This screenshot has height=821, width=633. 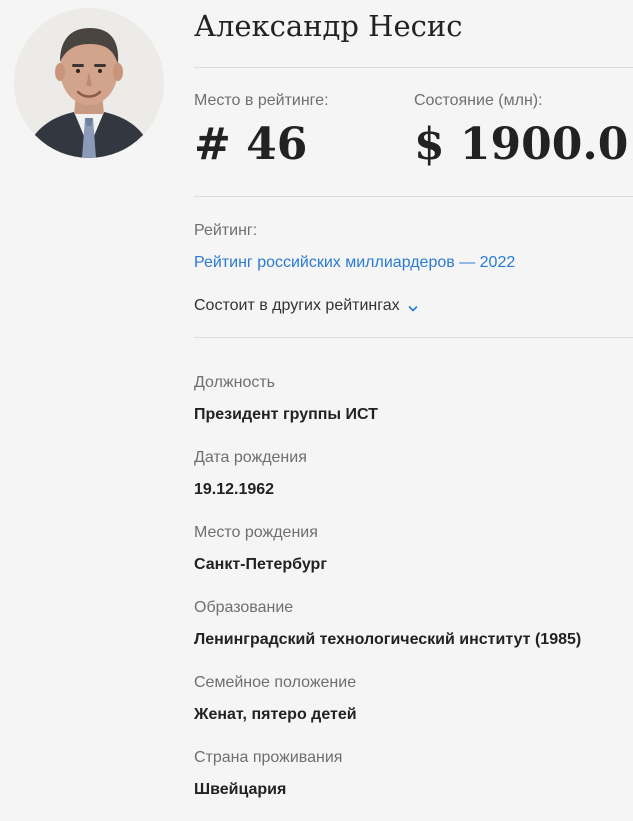 I want to click on net-worth-label: Состояние (млн):, so click(x=478, y=100).